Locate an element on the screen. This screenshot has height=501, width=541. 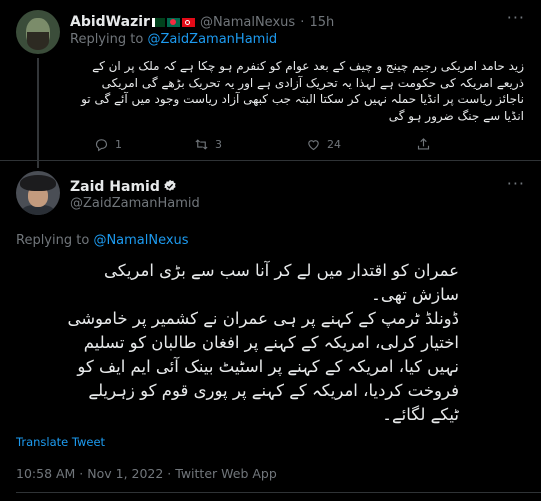
turkey-flag-icon is located at coordinates (188, 22).